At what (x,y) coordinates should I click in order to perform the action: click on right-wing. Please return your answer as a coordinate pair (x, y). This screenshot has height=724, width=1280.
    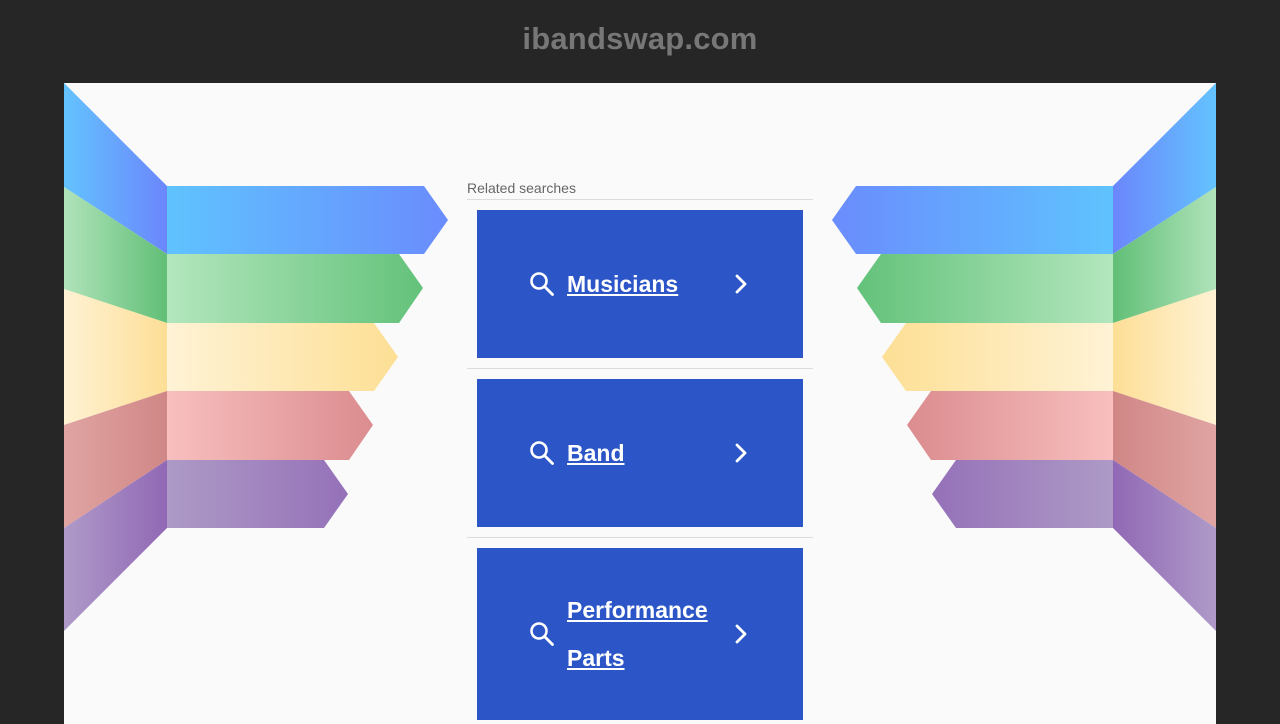
    Looking at the image, I should click on (1164, 357).